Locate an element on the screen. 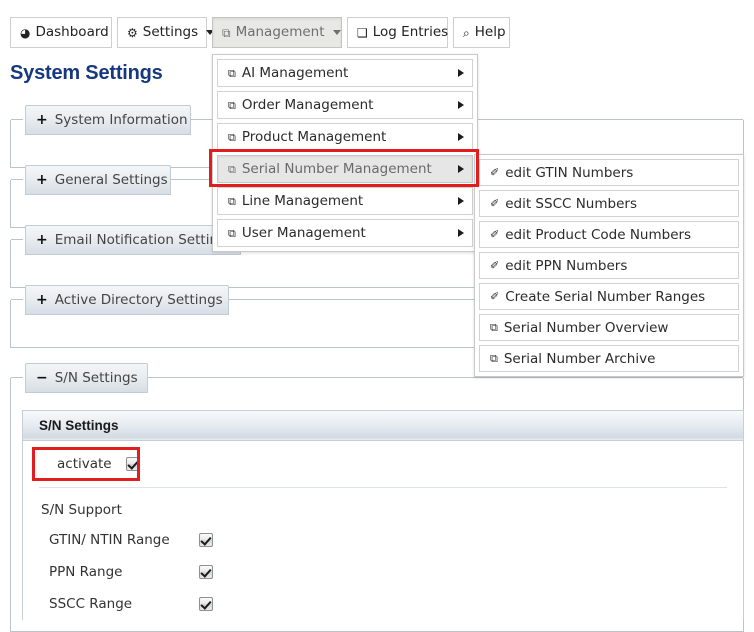 The image size is (754, 632). accordion-header-label: S/N Settings is located at coordinates (96, 378).